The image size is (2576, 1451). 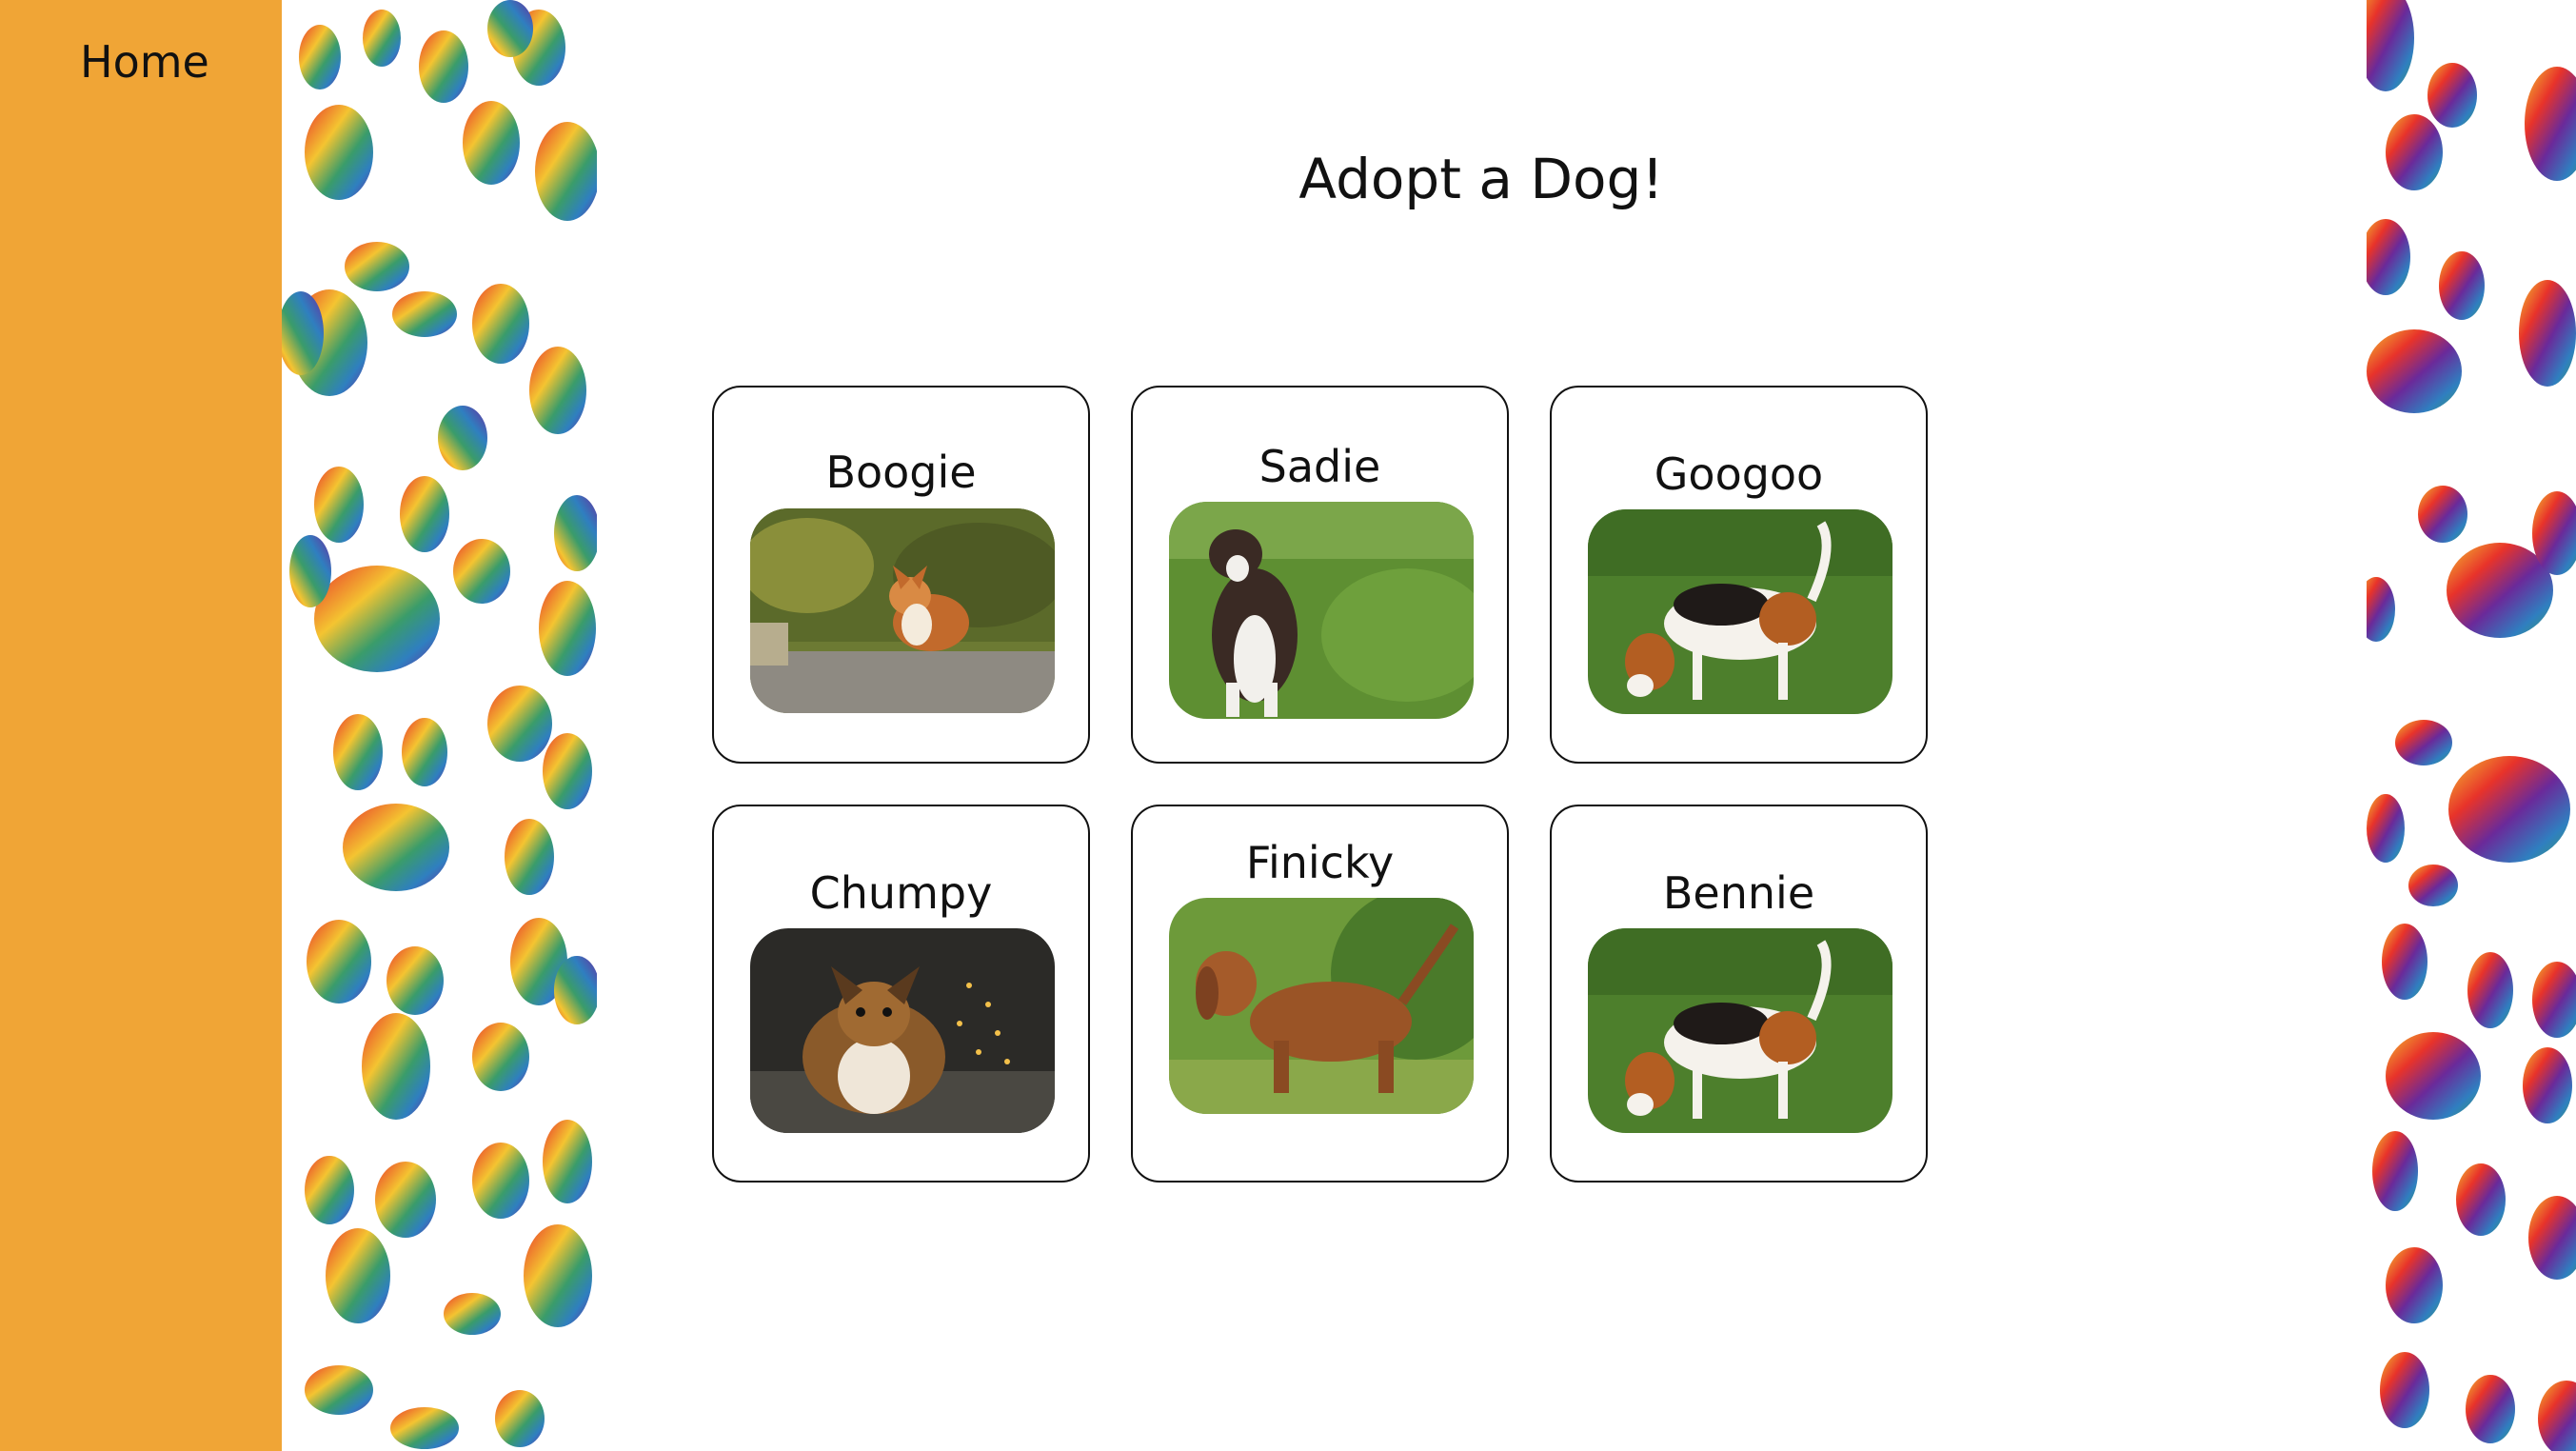 I want to click on dog-card-boogie: Boogie, so click(x=901, y=575).